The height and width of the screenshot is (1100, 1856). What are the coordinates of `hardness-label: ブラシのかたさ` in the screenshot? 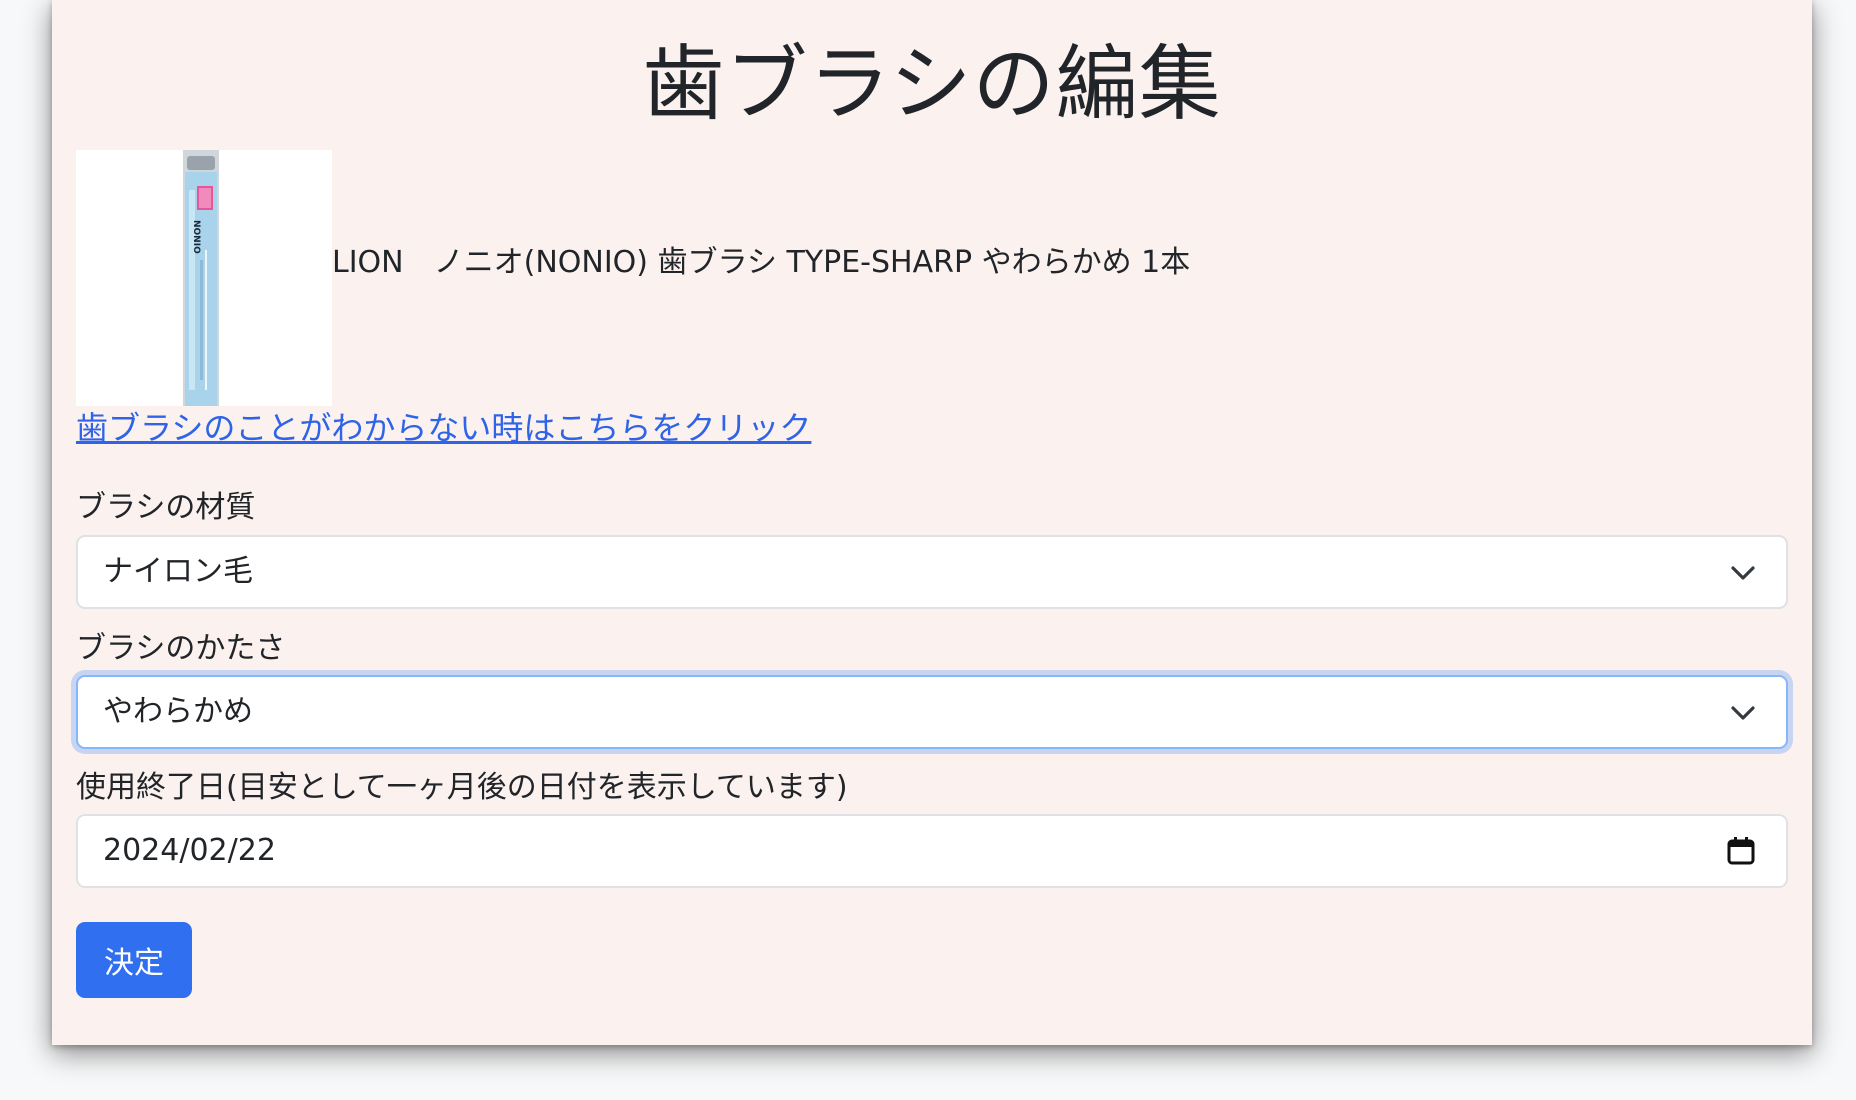 It's located at (181, 648).